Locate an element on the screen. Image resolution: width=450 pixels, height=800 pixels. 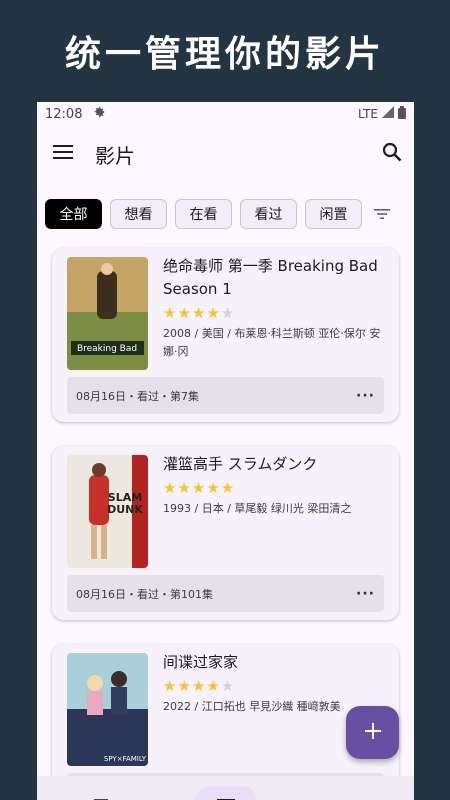
nav-movies-tab is located at coordinates (226, 793).